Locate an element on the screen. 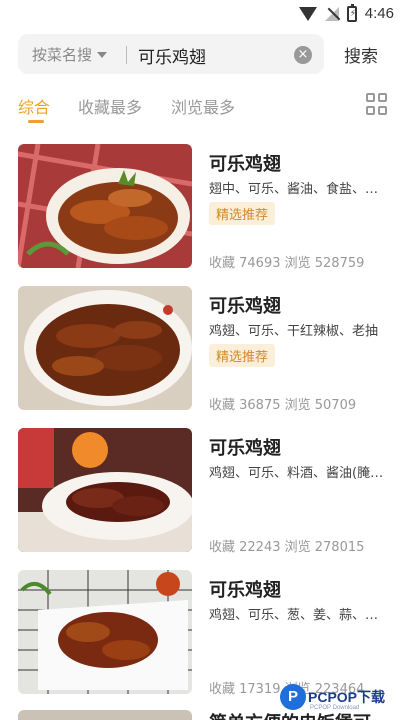 Image resolution: width=404 pixels, height=720 pixels. watermark-subtext: PCPOP Download is located at coordinates (335, 708).